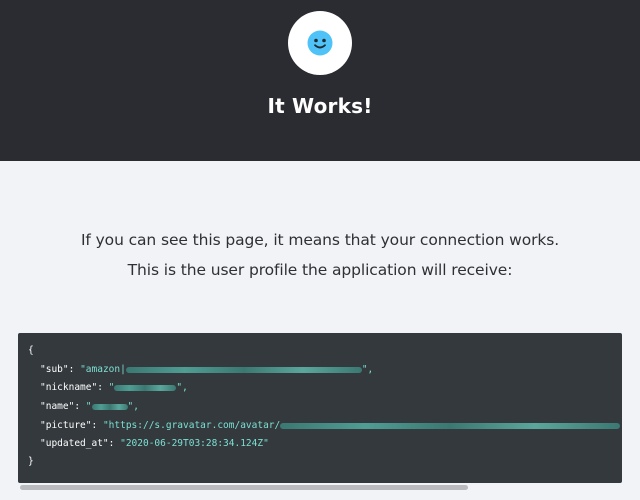  I want to click on json-key: "name", so click(57, 406).